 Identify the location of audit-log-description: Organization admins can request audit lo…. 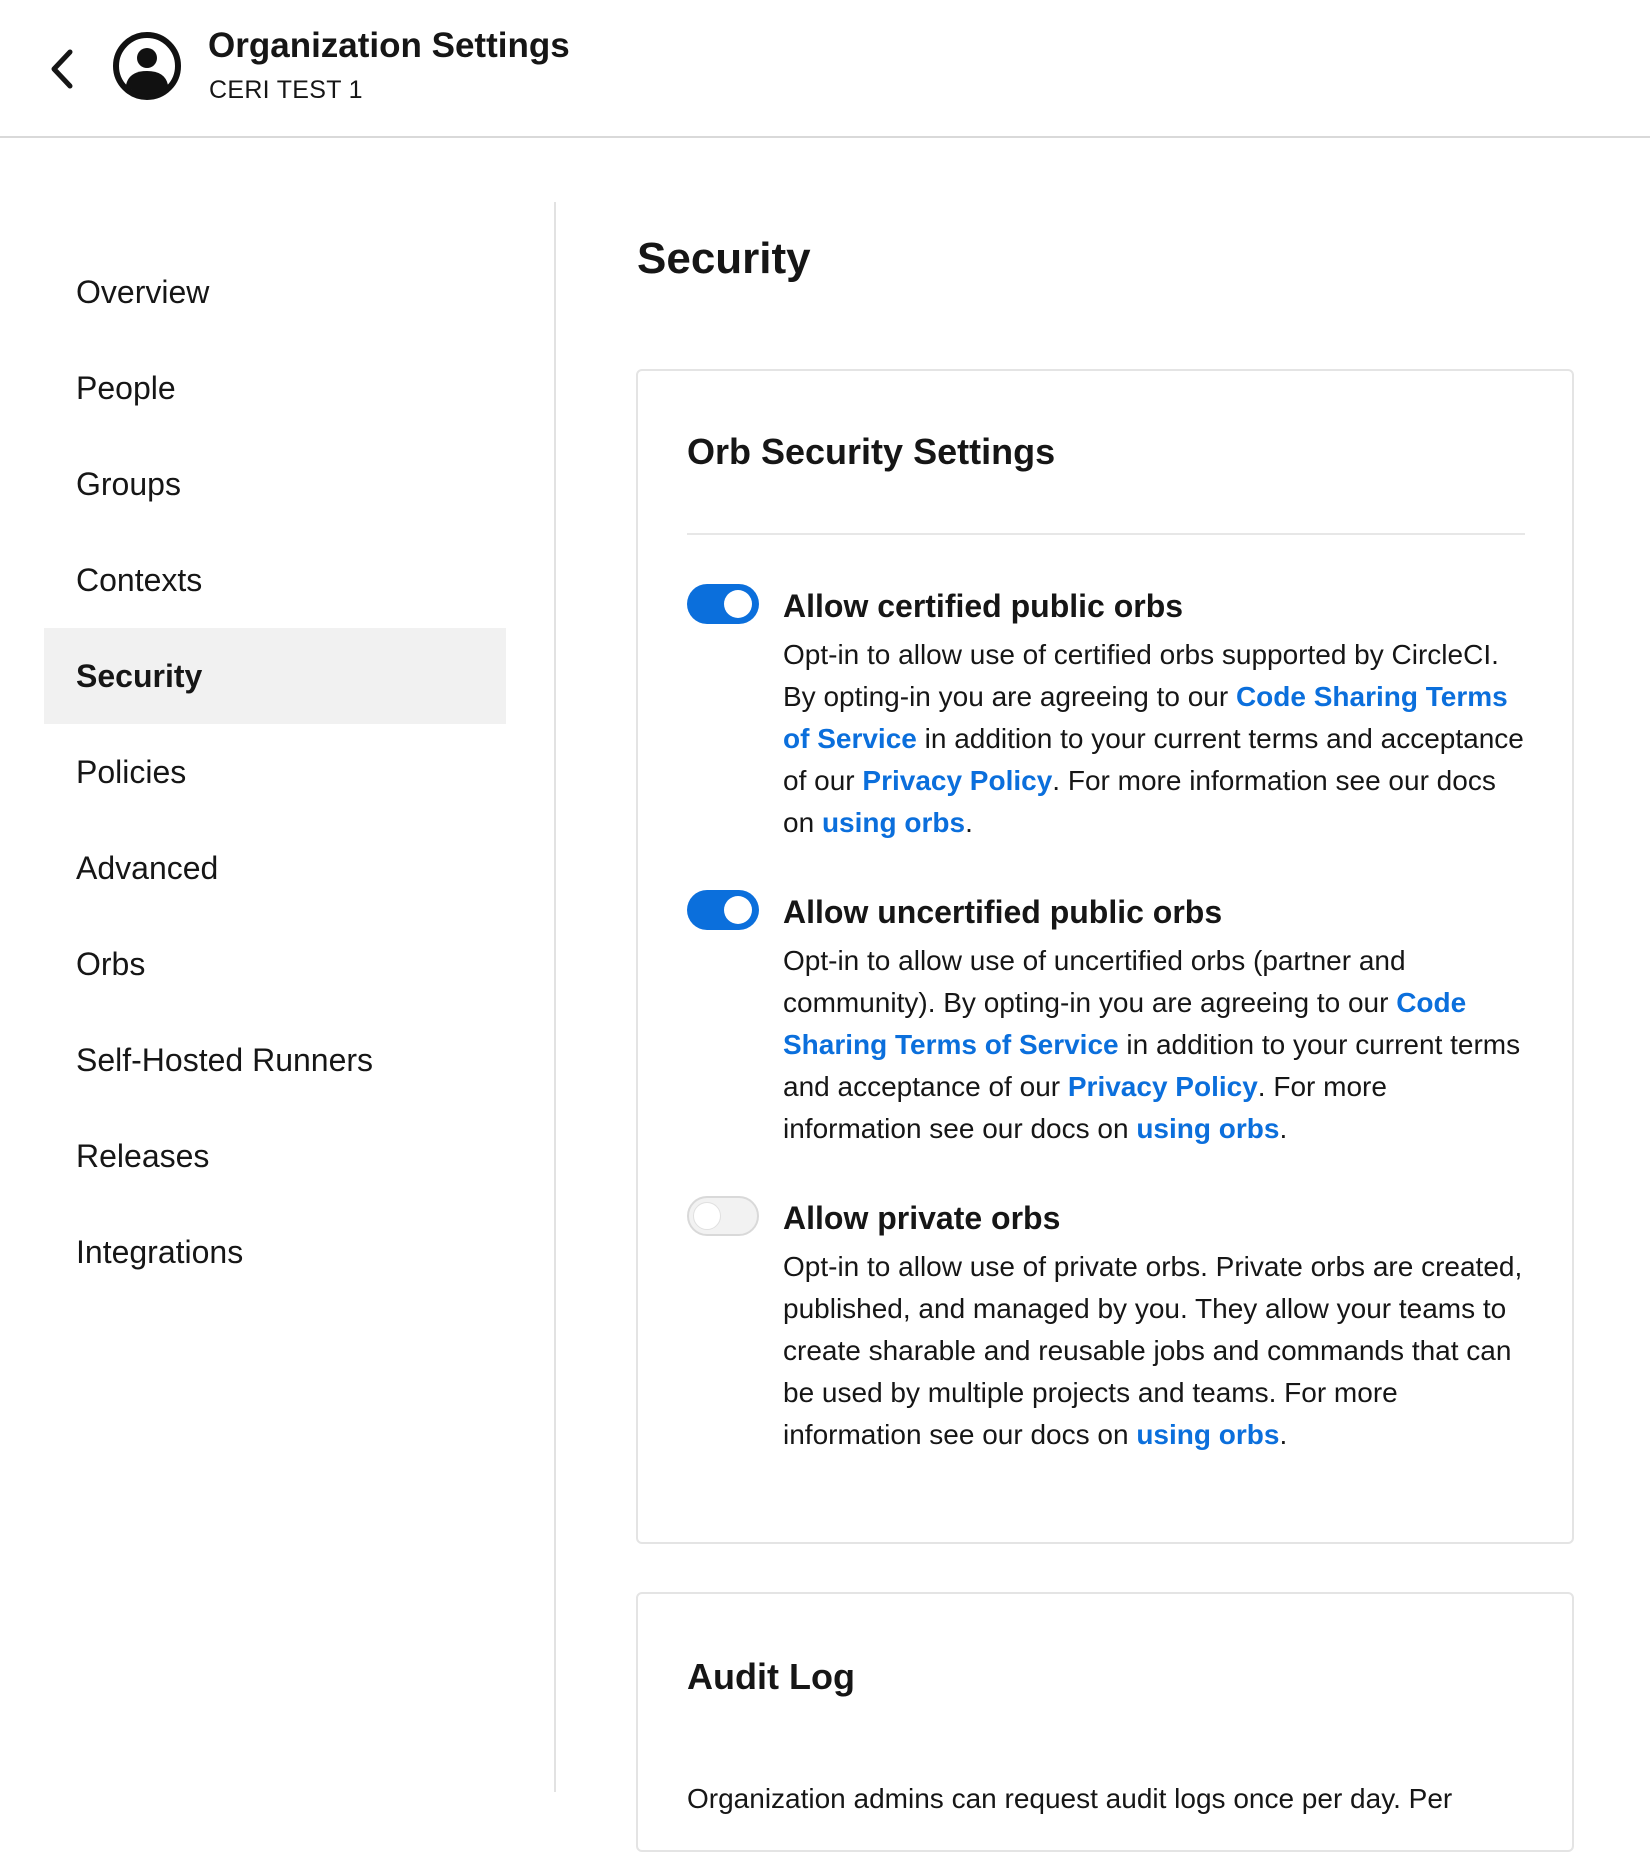
(1070, 1798).